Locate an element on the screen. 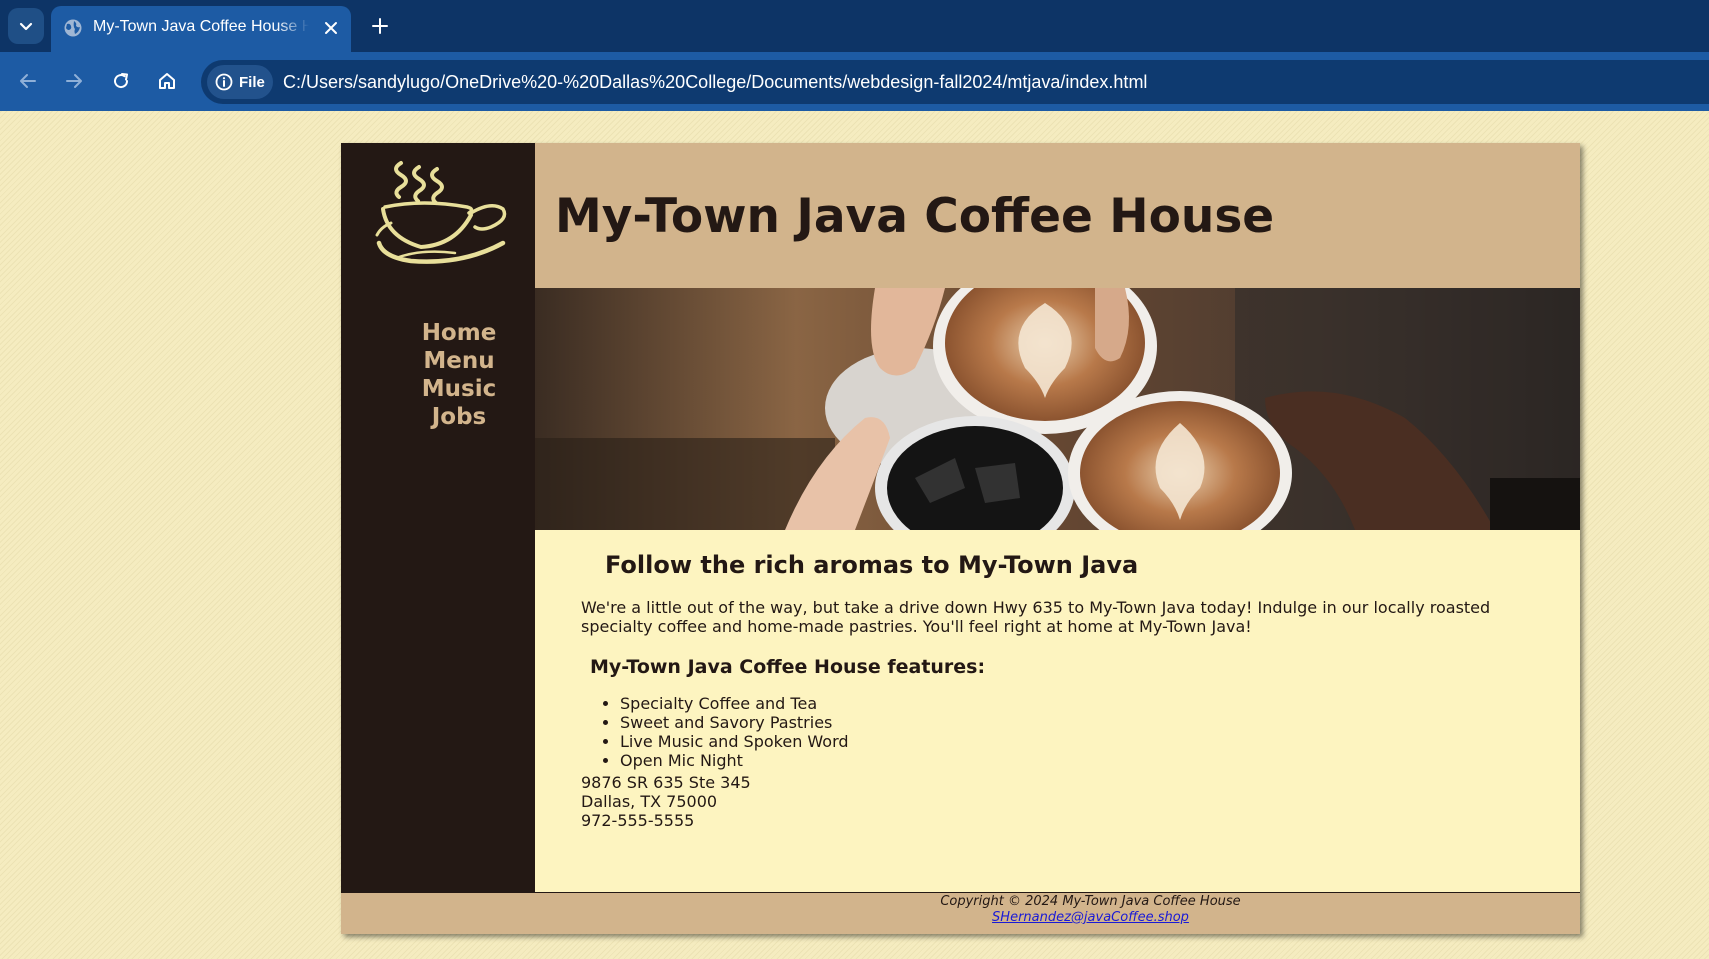 This screenshot has height=959, width=1709. globe-icon is located at coordinates (73, 28).